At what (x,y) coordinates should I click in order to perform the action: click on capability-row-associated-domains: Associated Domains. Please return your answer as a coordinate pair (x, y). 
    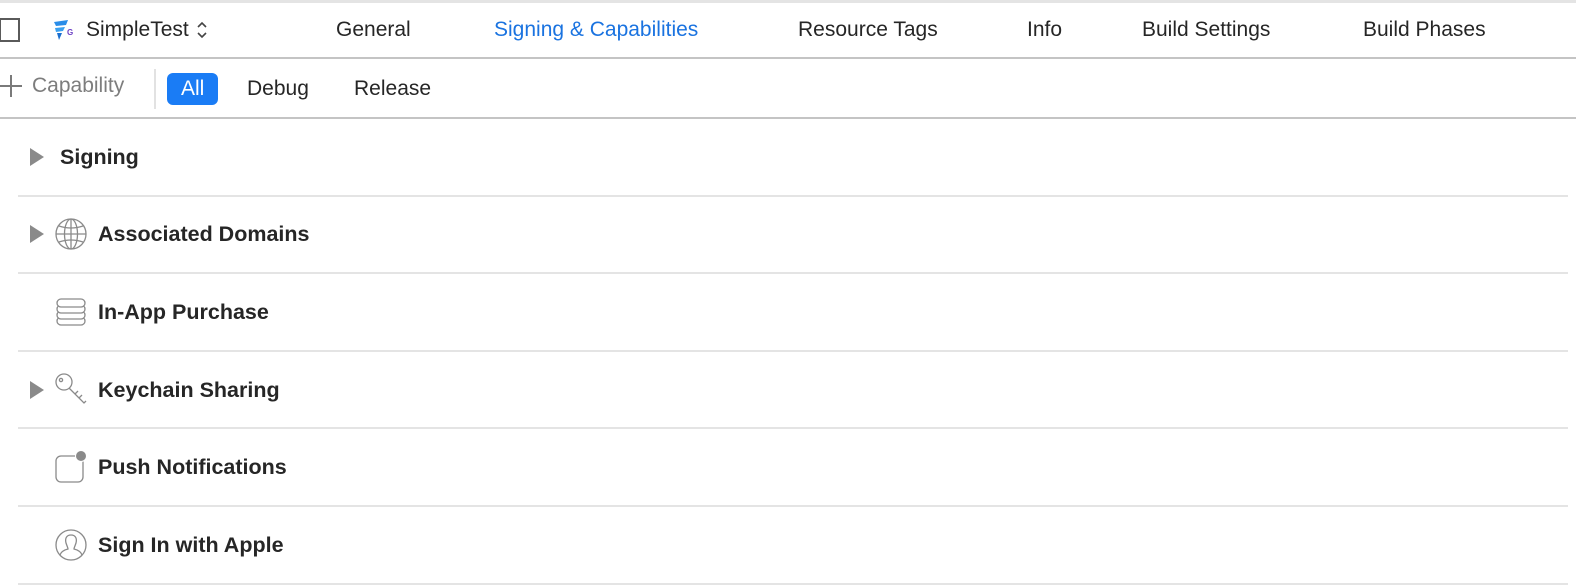
    Looking at the image, I should click on (793, 236).